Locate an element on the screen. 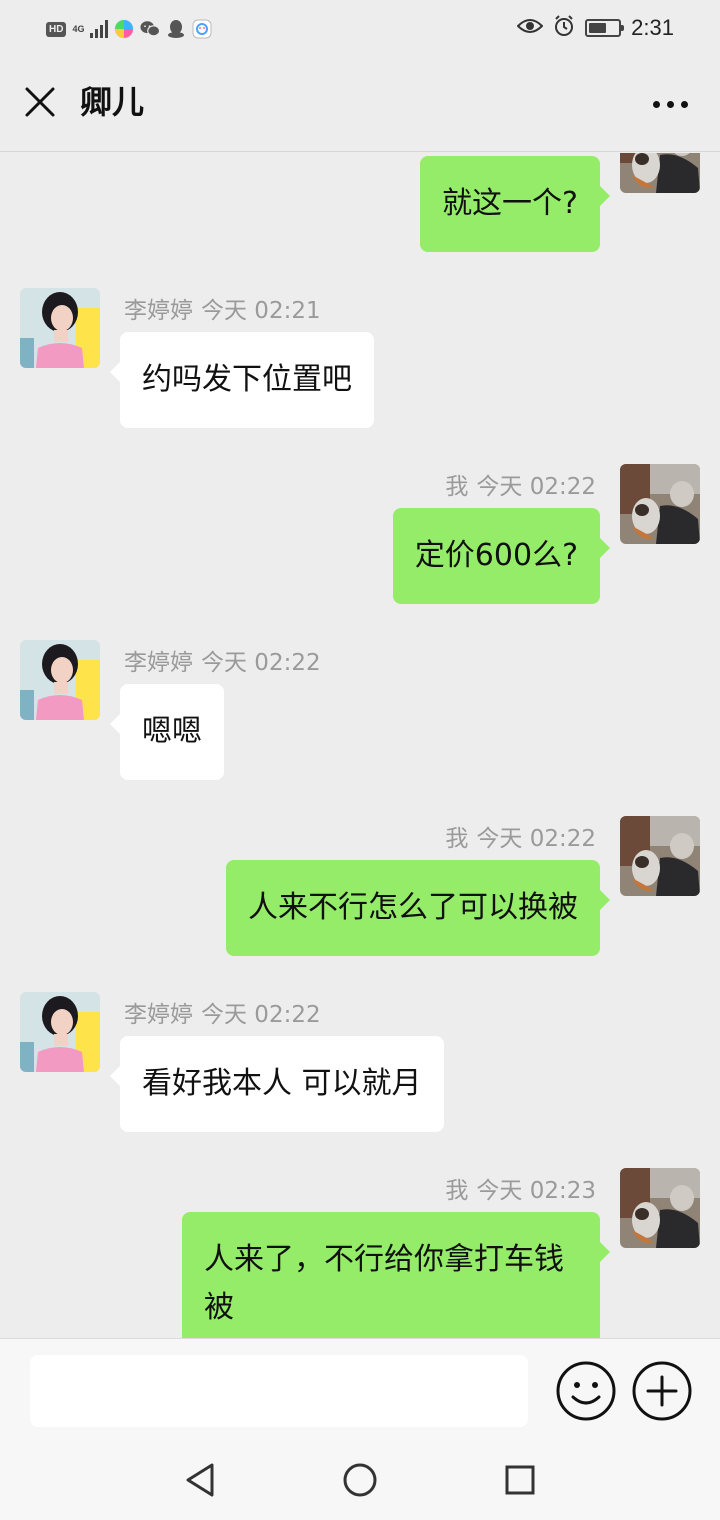 This screenshot has height=1520, width=720. emoji-button is located at coordinates (586, 1391).